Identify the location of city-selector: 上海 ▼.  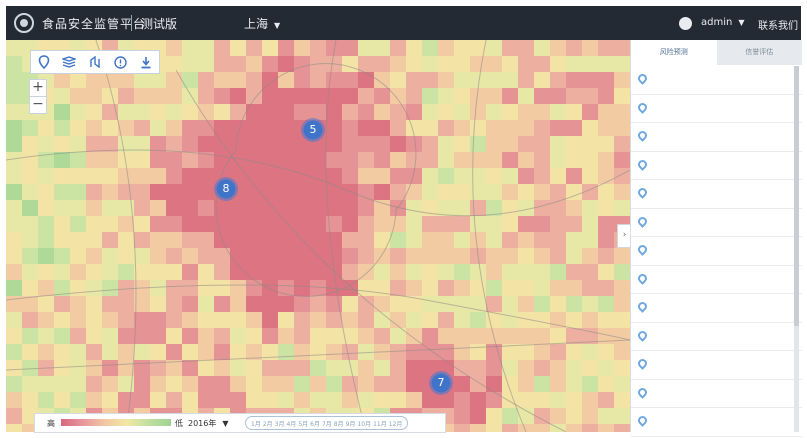
(262, 23).